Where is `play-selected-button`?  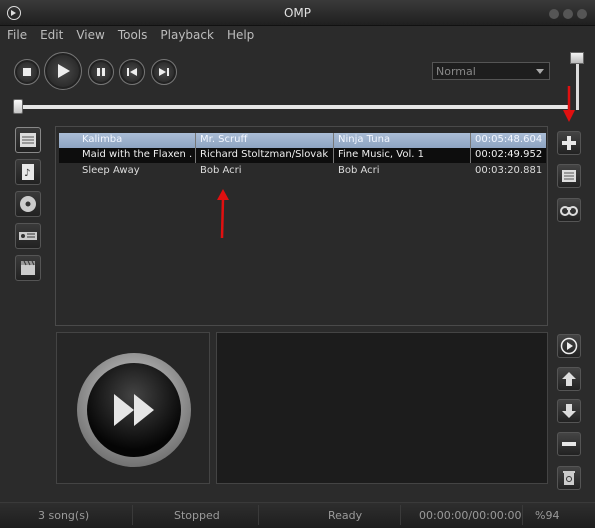 play-selected-button is located at coordinates (569, 346).